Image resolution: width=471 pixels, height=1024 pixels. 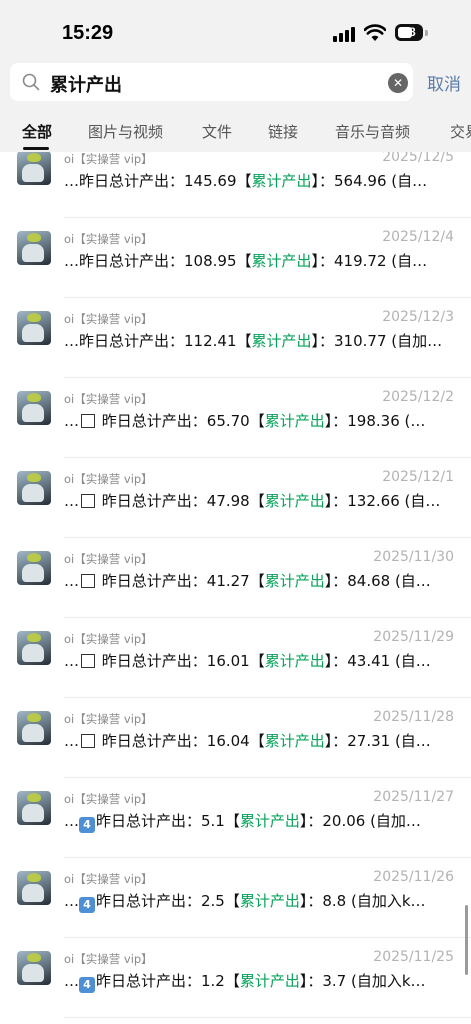 I want to click on message-date: 2025/11/26, so click(x=413, y=877).